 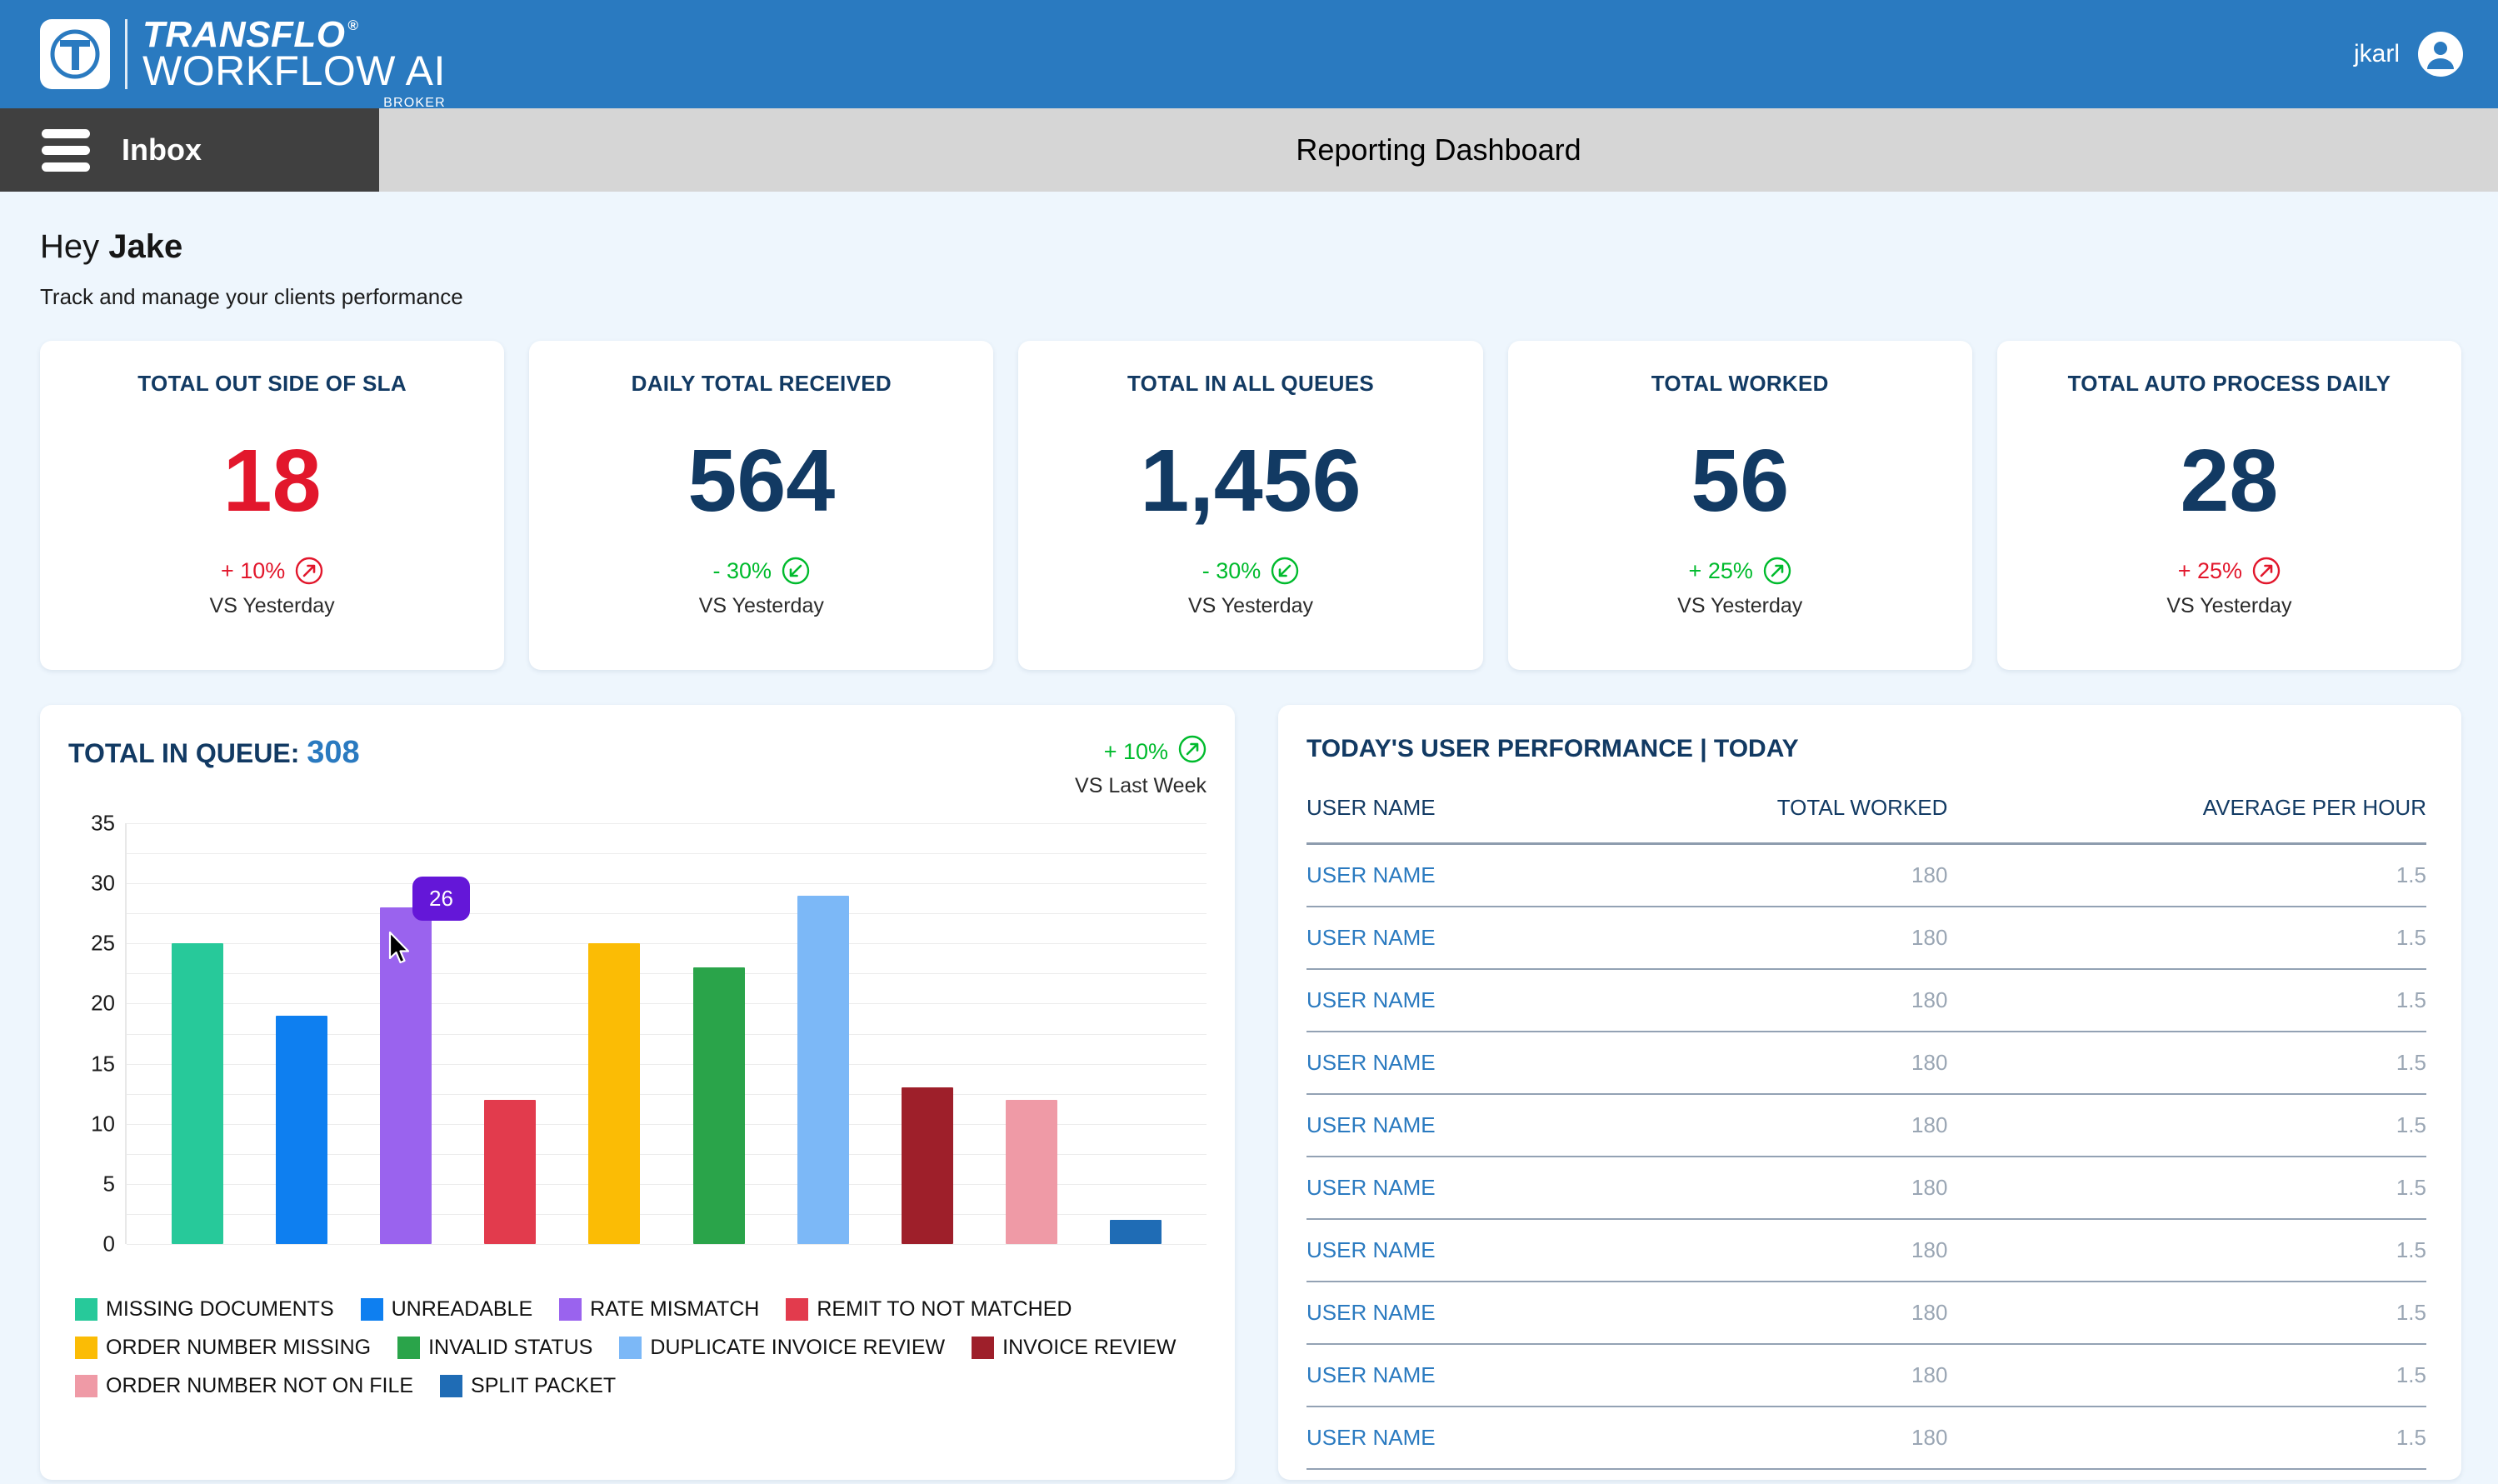 What do you see at coordinates (1250, 247) in the screenshot?
I see `greeting: Hey Jake` at bounding box center [1250, 247].